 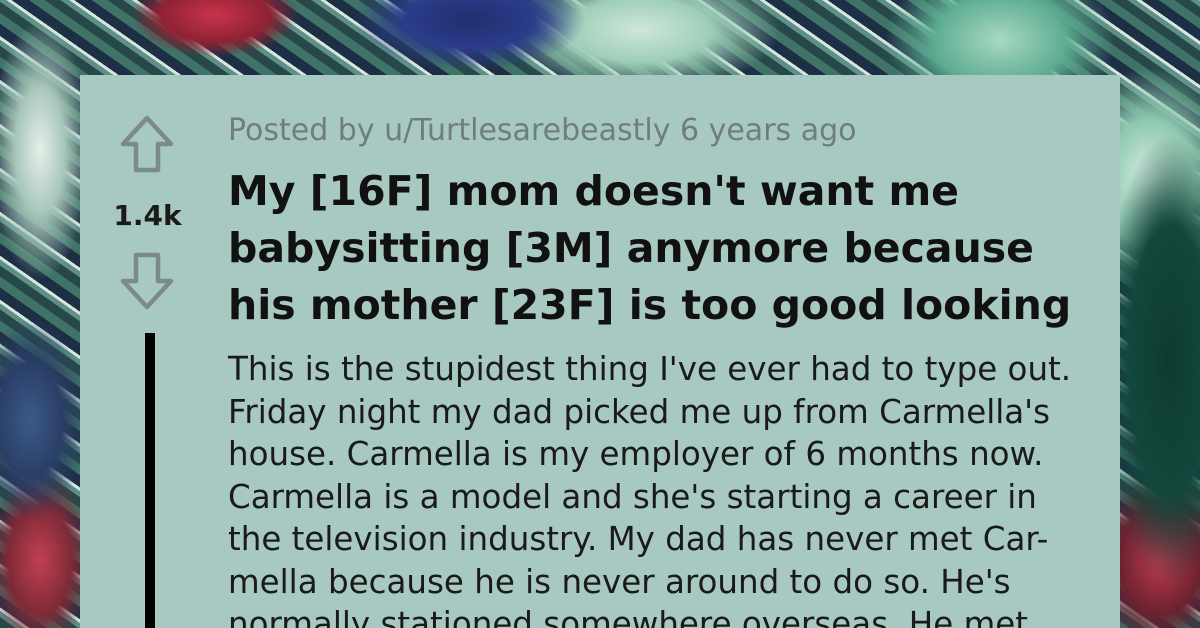 I want to click on vote-score: 1.4k, so click(x=147, y=215).